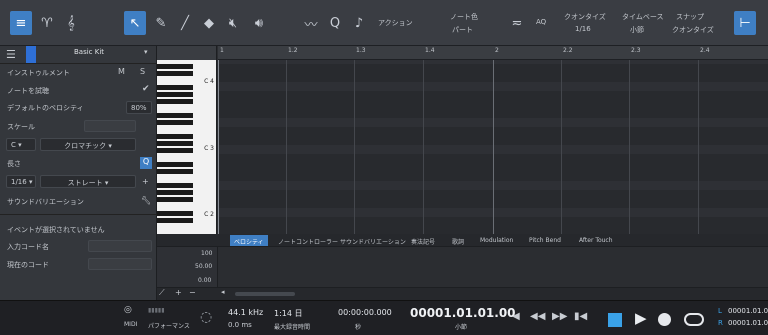 The width and height of the screenshot is (768, 335). I want to click on input-chord-field, so click(120, 246).